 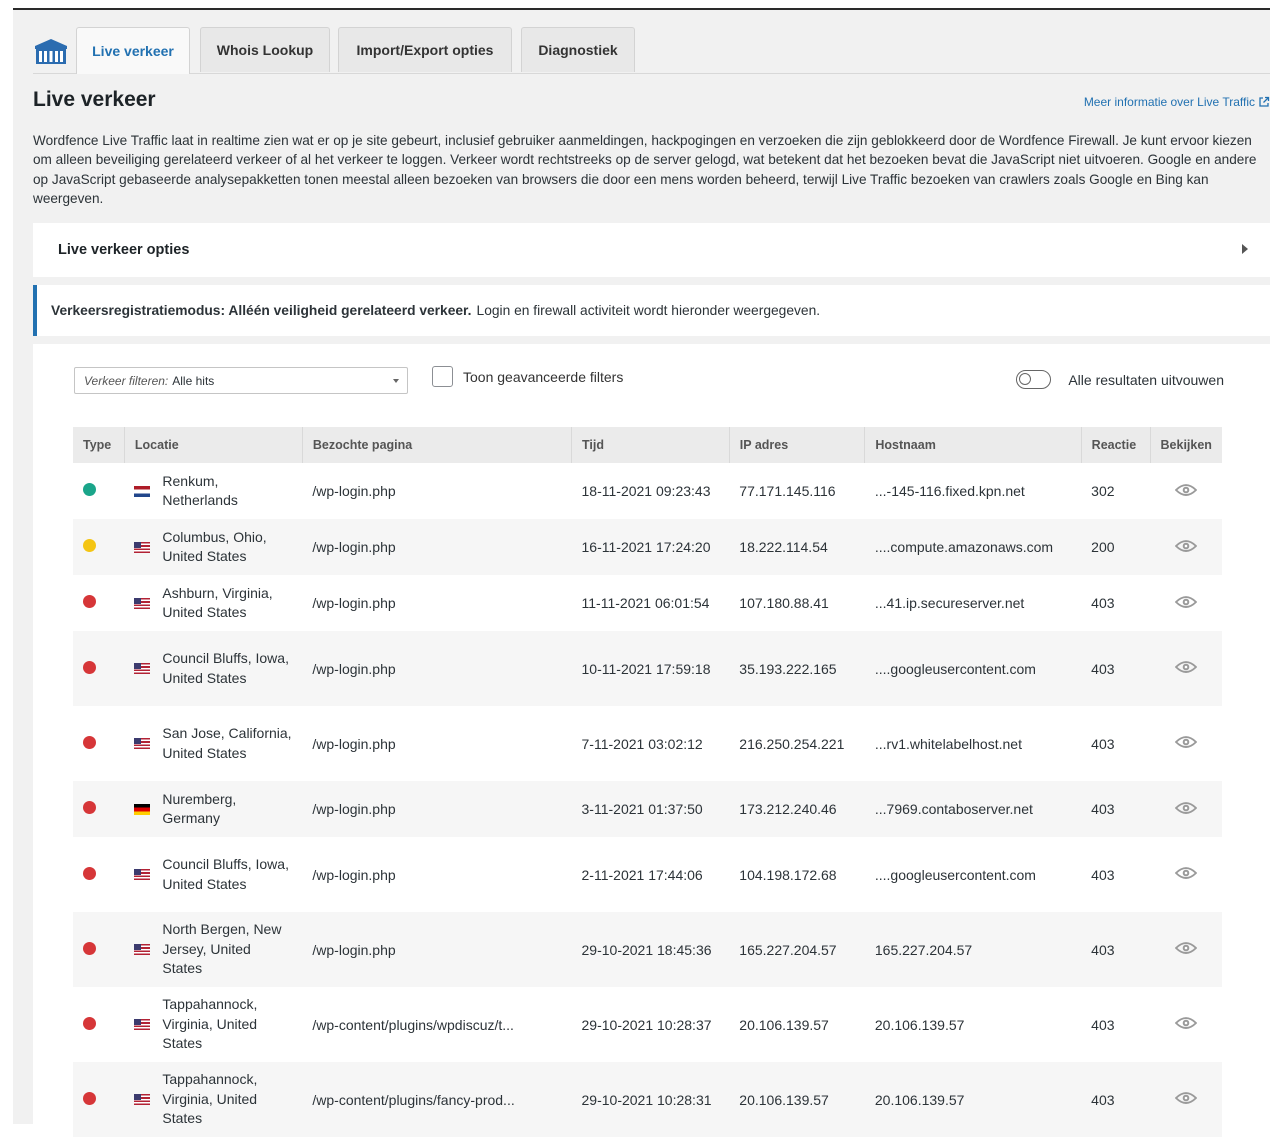 What do you see at coordinates (142, 809) in the screenshot?
I see `flag-de-icon` at bounding box center [142, 809].